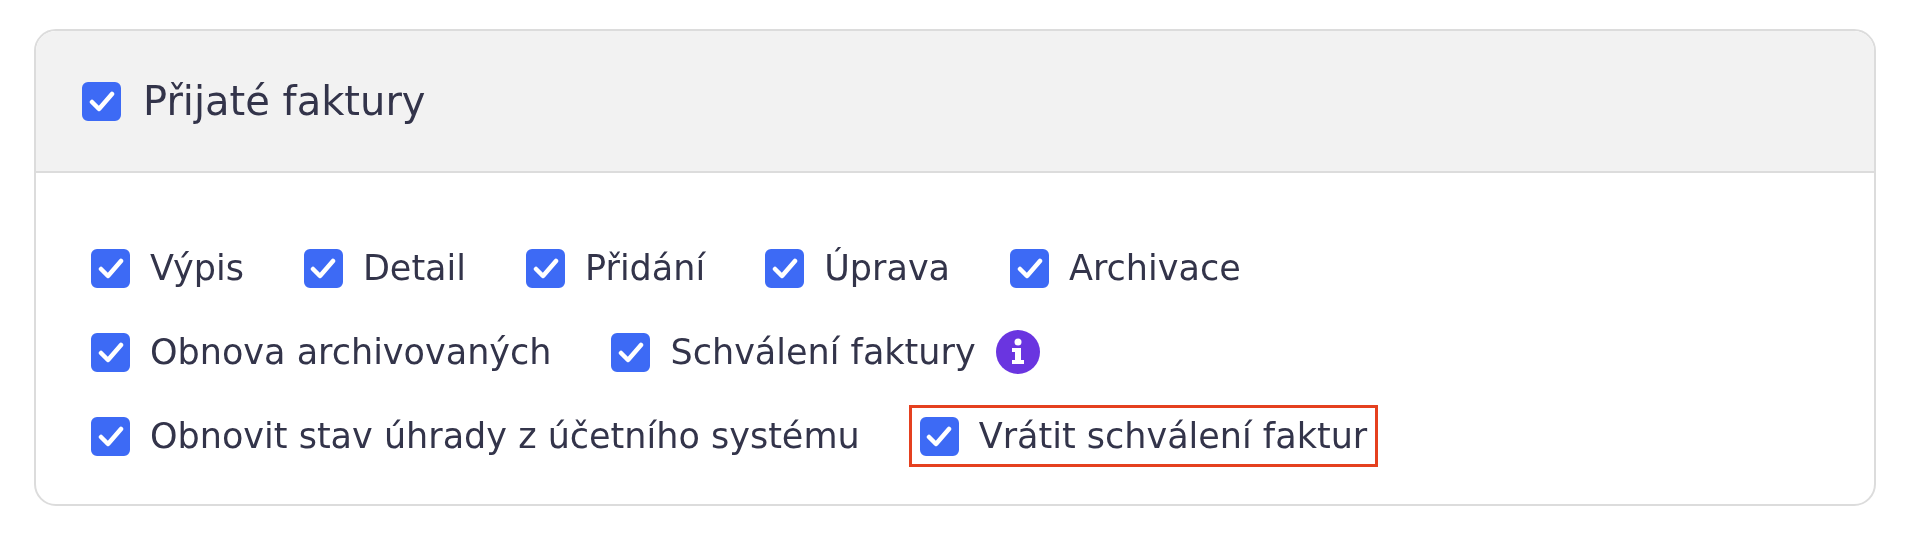  I want to click on option-label: Přidání, so click(645, 268).